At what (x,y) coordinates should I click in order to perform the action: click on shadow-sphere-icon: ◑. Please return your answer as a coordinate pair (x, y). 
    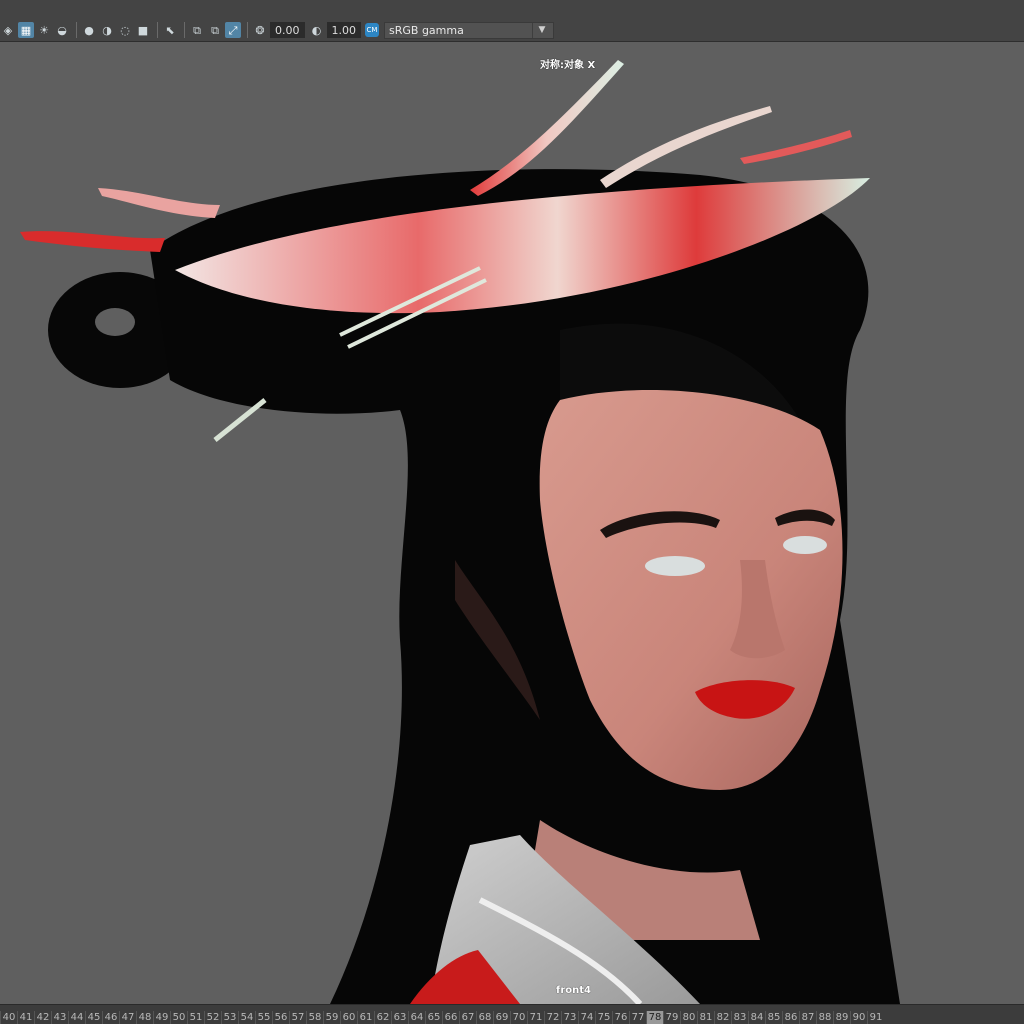
    Looking at the image, I should click on (107, 30).